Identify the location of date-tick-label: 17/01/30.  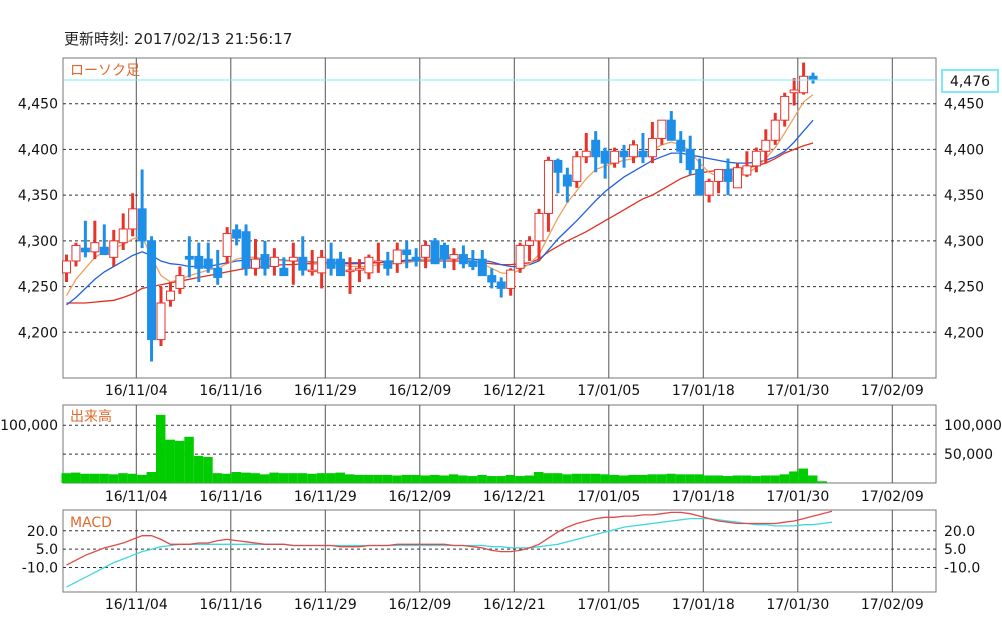
(797, 497).